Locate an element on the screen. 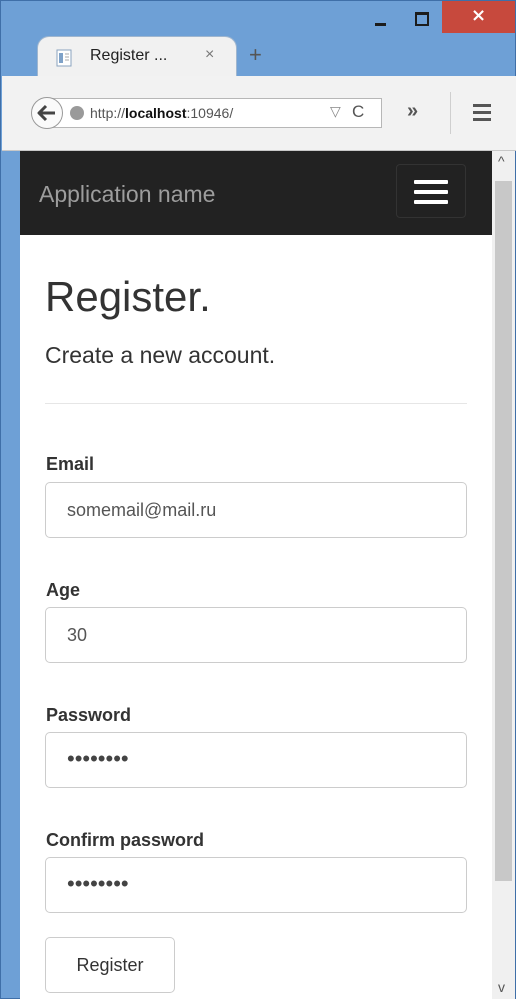 The width and height of the screenshot is (516, 999). dropdown-icon: ▽ is located at coordinates (335, 111).